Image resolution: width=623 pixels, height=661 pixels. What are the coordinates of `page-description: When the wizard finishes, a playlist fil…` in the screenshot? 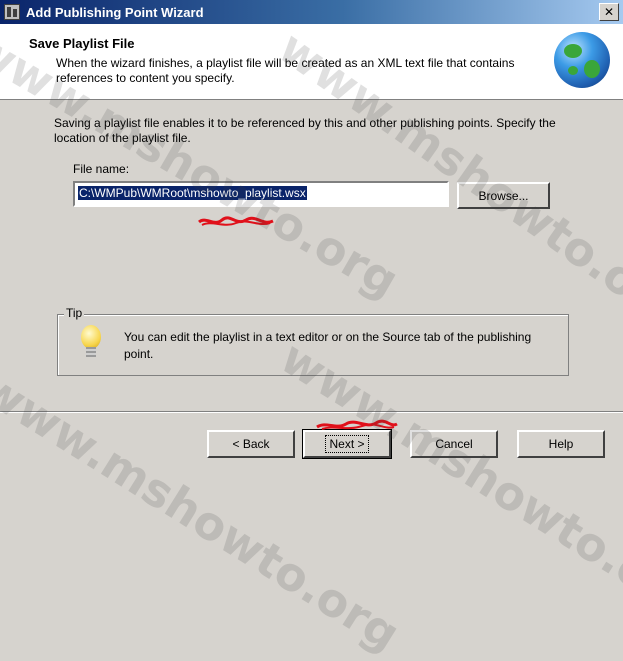 It's located at (285, 70).